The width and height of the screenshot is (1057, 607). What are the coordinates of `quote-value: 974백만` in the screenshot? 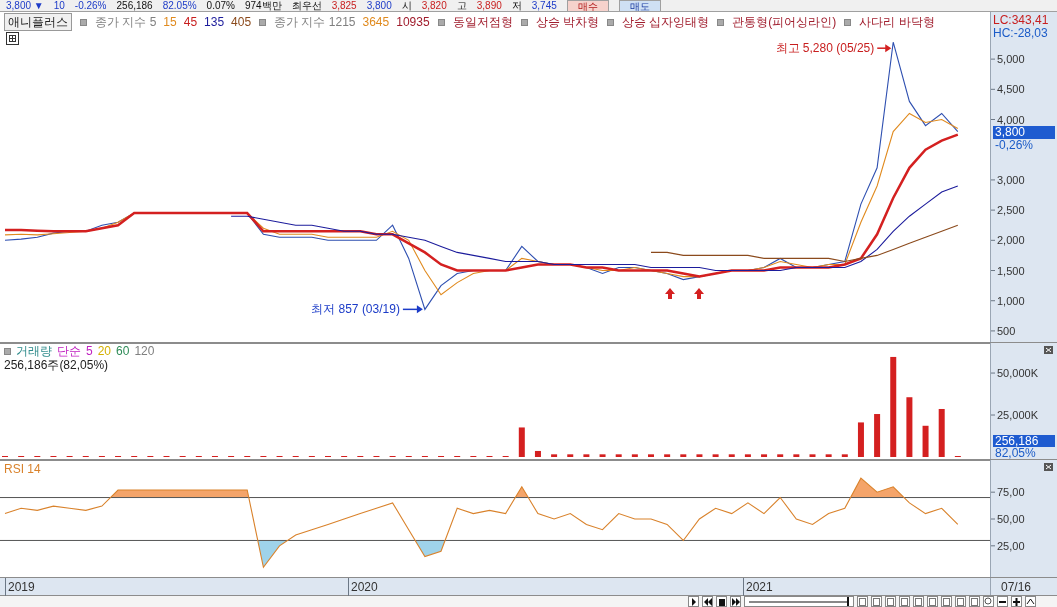 It's located at (263, 5).